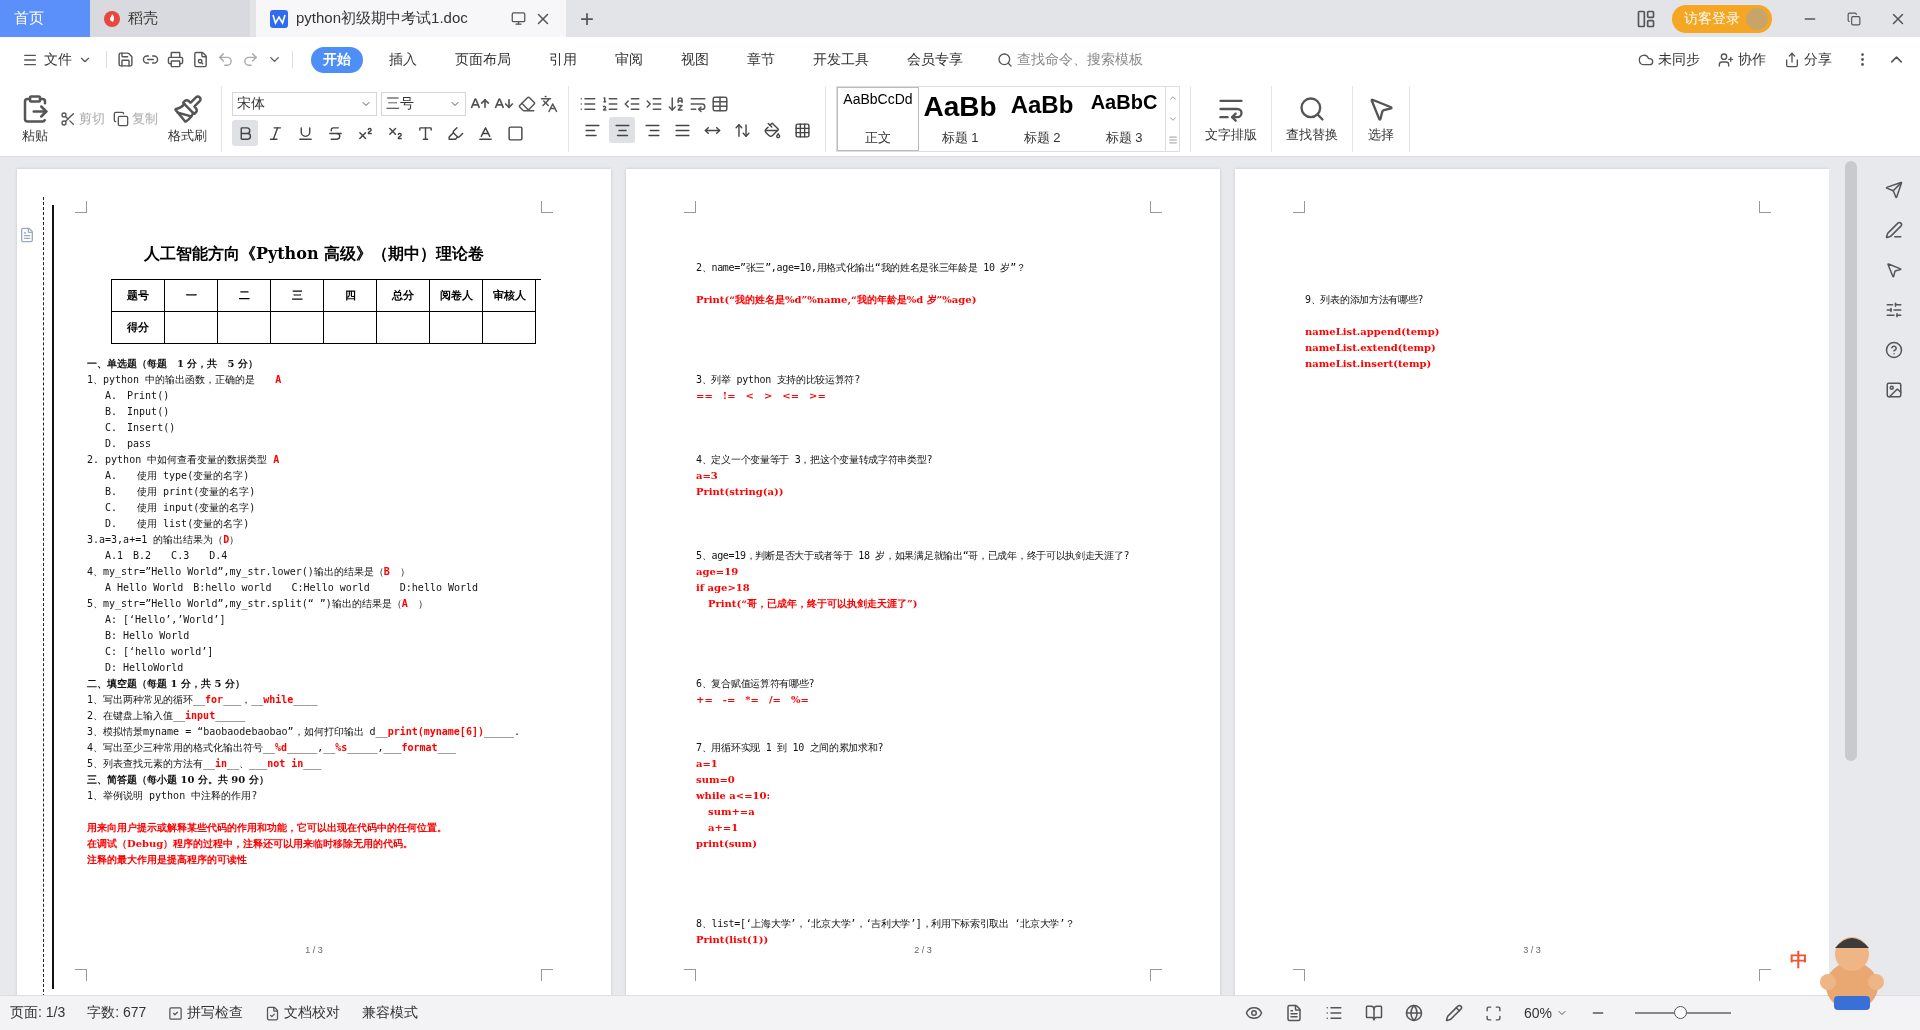 This screenshot has height=1030, width=1920. I want to click on page-number: 3 / 3, so click(1532, 950).